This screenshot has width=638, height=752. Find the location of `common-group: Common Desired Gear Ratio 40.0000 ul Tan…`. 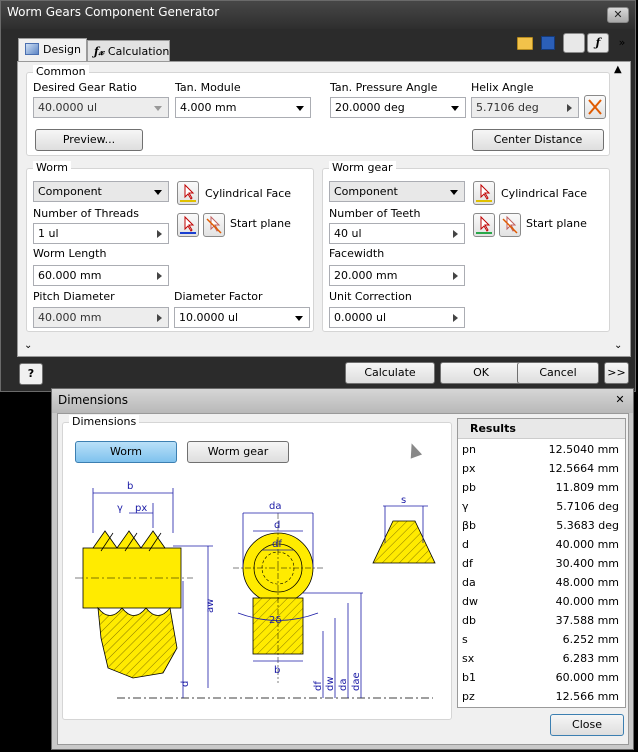

common-group: Common Desired Gear Ratio 40.0000 ul Tan… is located at coordinates (318, 110).